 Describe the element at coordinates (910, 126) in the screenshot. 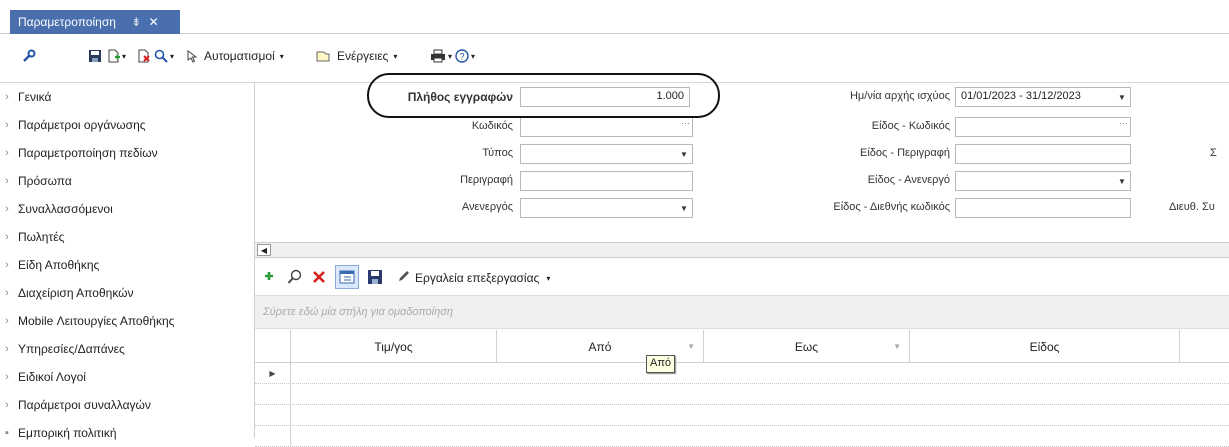

I see `item-code-label: Είδος - Κωδικός` at that location.